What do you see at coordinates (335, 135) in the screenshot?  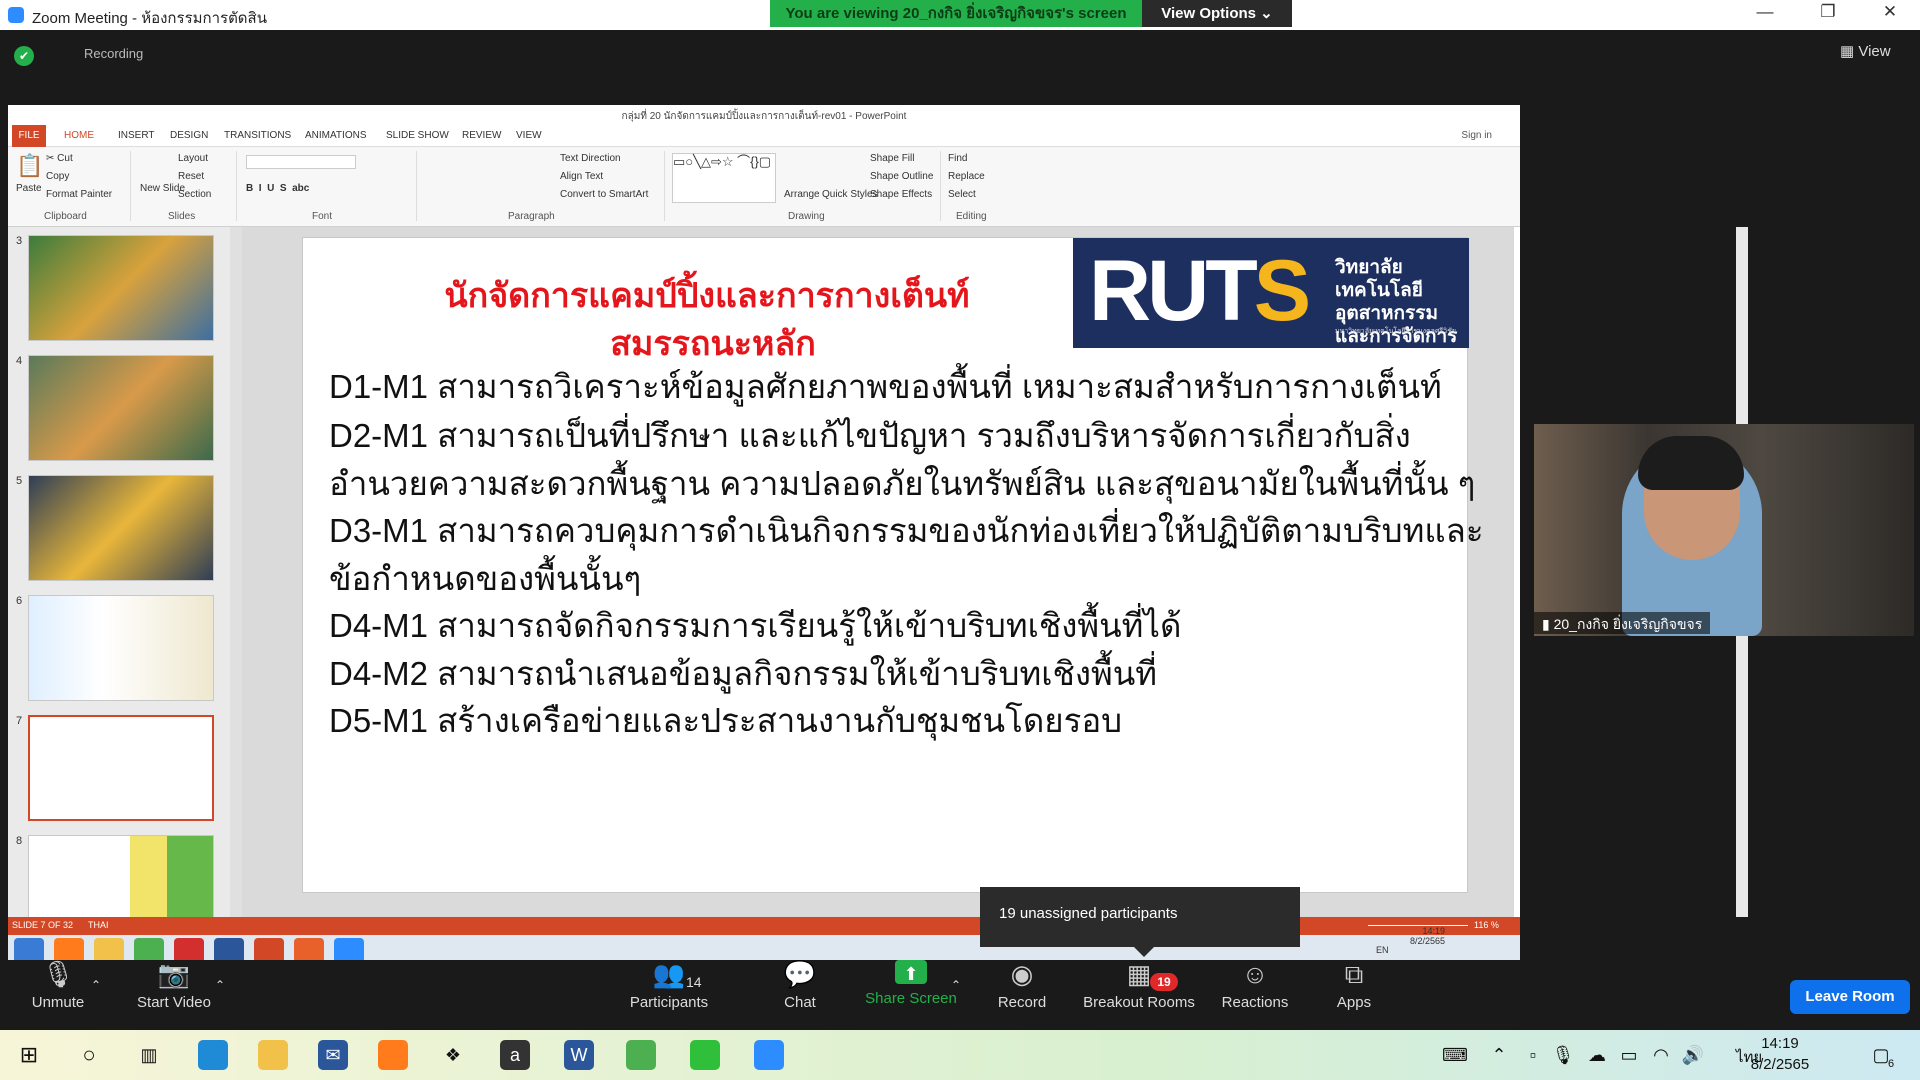 I see `tab-animations: ANIMATIONS` at bounding box center [335, 135].